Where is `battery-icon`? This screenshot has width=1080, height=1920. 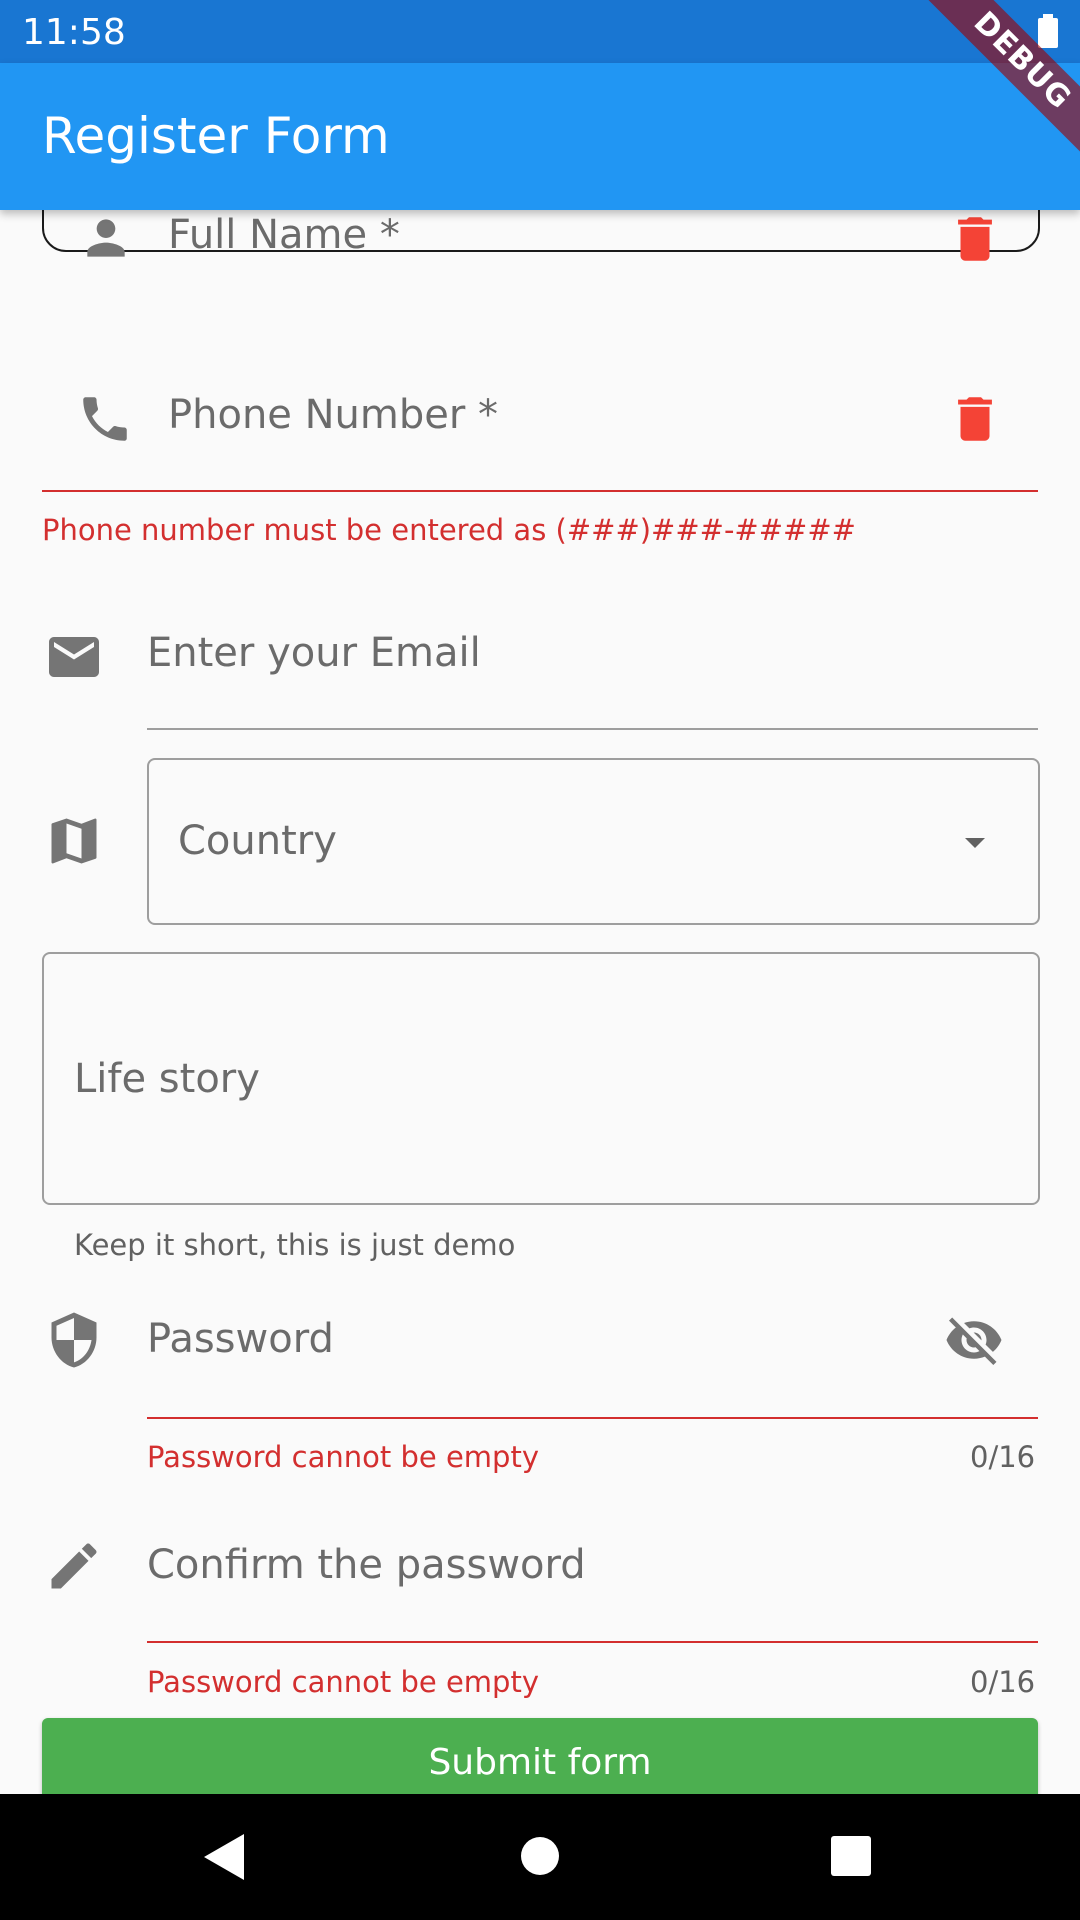 battery-icon is located at coordinates (1048, 31).